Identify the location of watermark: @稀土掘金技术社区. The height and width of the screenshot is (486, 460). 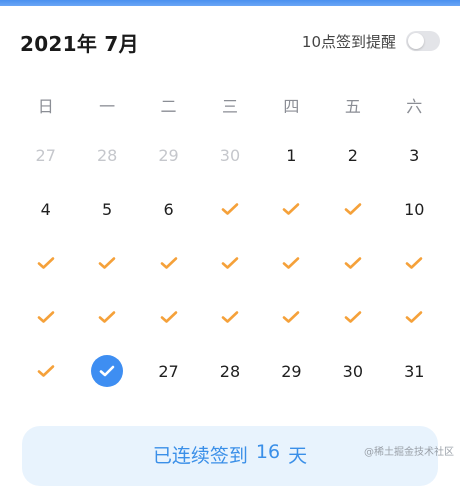
(409, 452).